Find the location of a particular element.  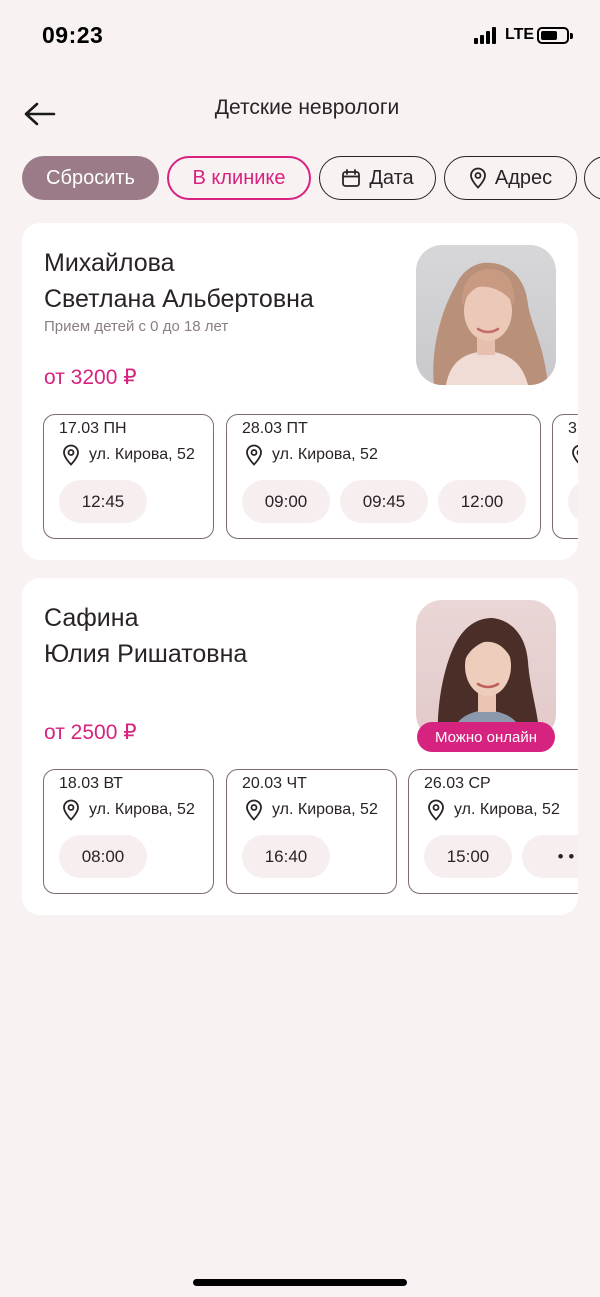

time-slot-button: 09:45 is located at coordinates (384, 501).